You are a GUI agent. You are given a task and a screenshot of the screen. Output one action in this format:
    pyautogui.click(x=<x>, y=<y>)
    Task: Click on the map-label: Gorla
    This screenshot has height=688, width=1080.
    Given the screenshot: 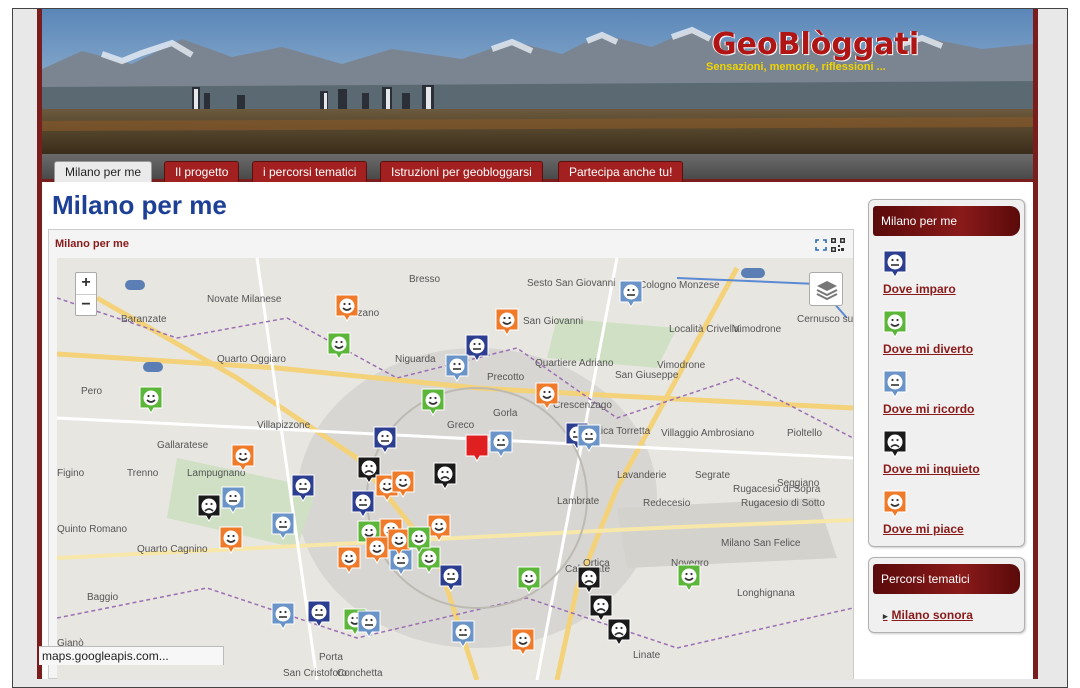 What is the action you would take?
    pyautogui.click(x=505, y=413)
    